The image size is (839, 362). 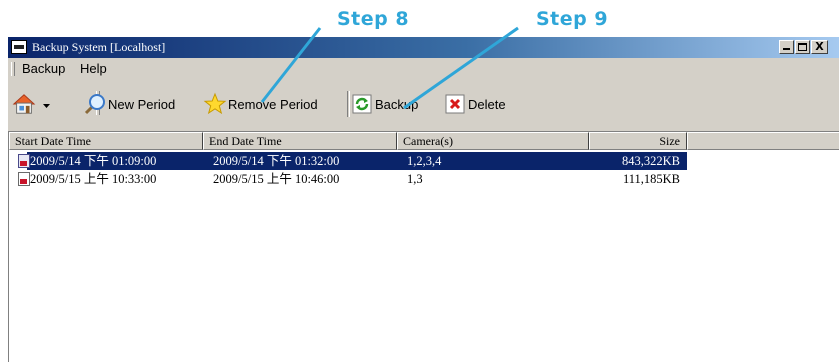 I want to click on maximize-button, so click(x=802, y=47).